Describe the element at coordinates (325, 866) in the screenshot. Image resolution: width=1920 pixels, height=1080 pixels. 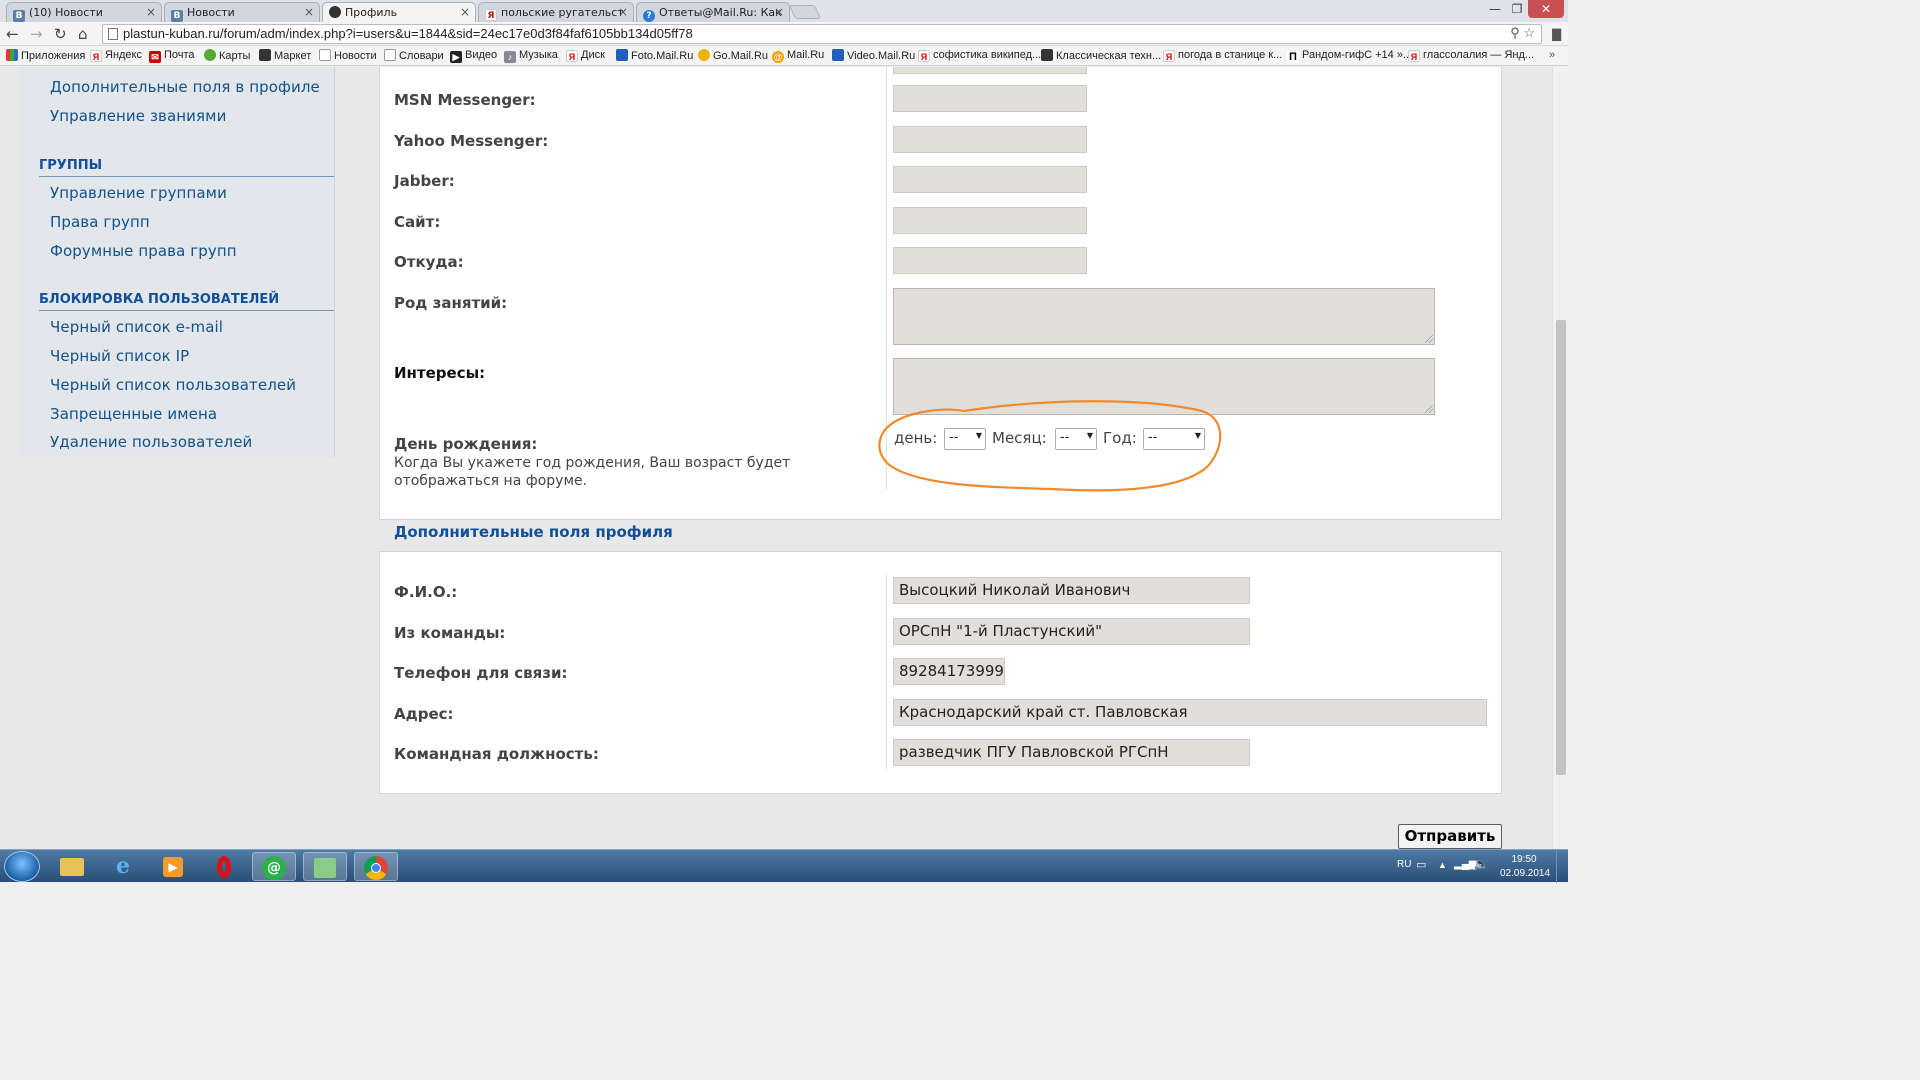
I see `app-icon` at that location.